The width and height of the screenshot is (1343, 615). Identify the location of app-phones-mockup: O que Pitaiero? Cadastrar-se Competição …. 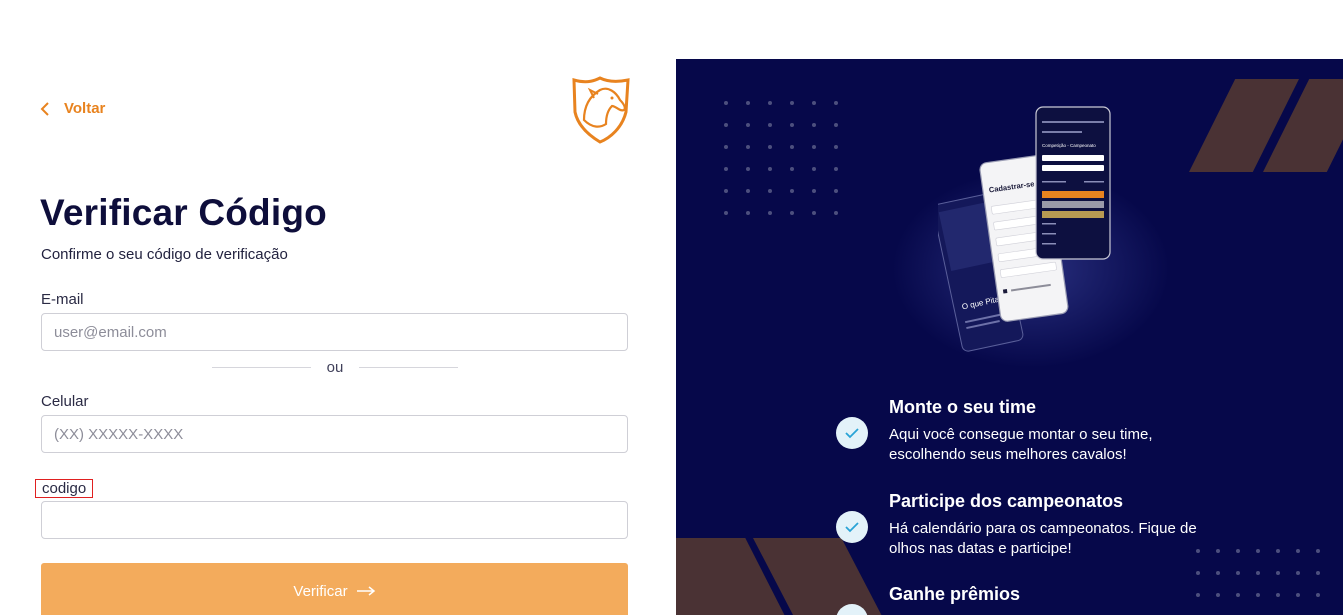
(1024, 229).